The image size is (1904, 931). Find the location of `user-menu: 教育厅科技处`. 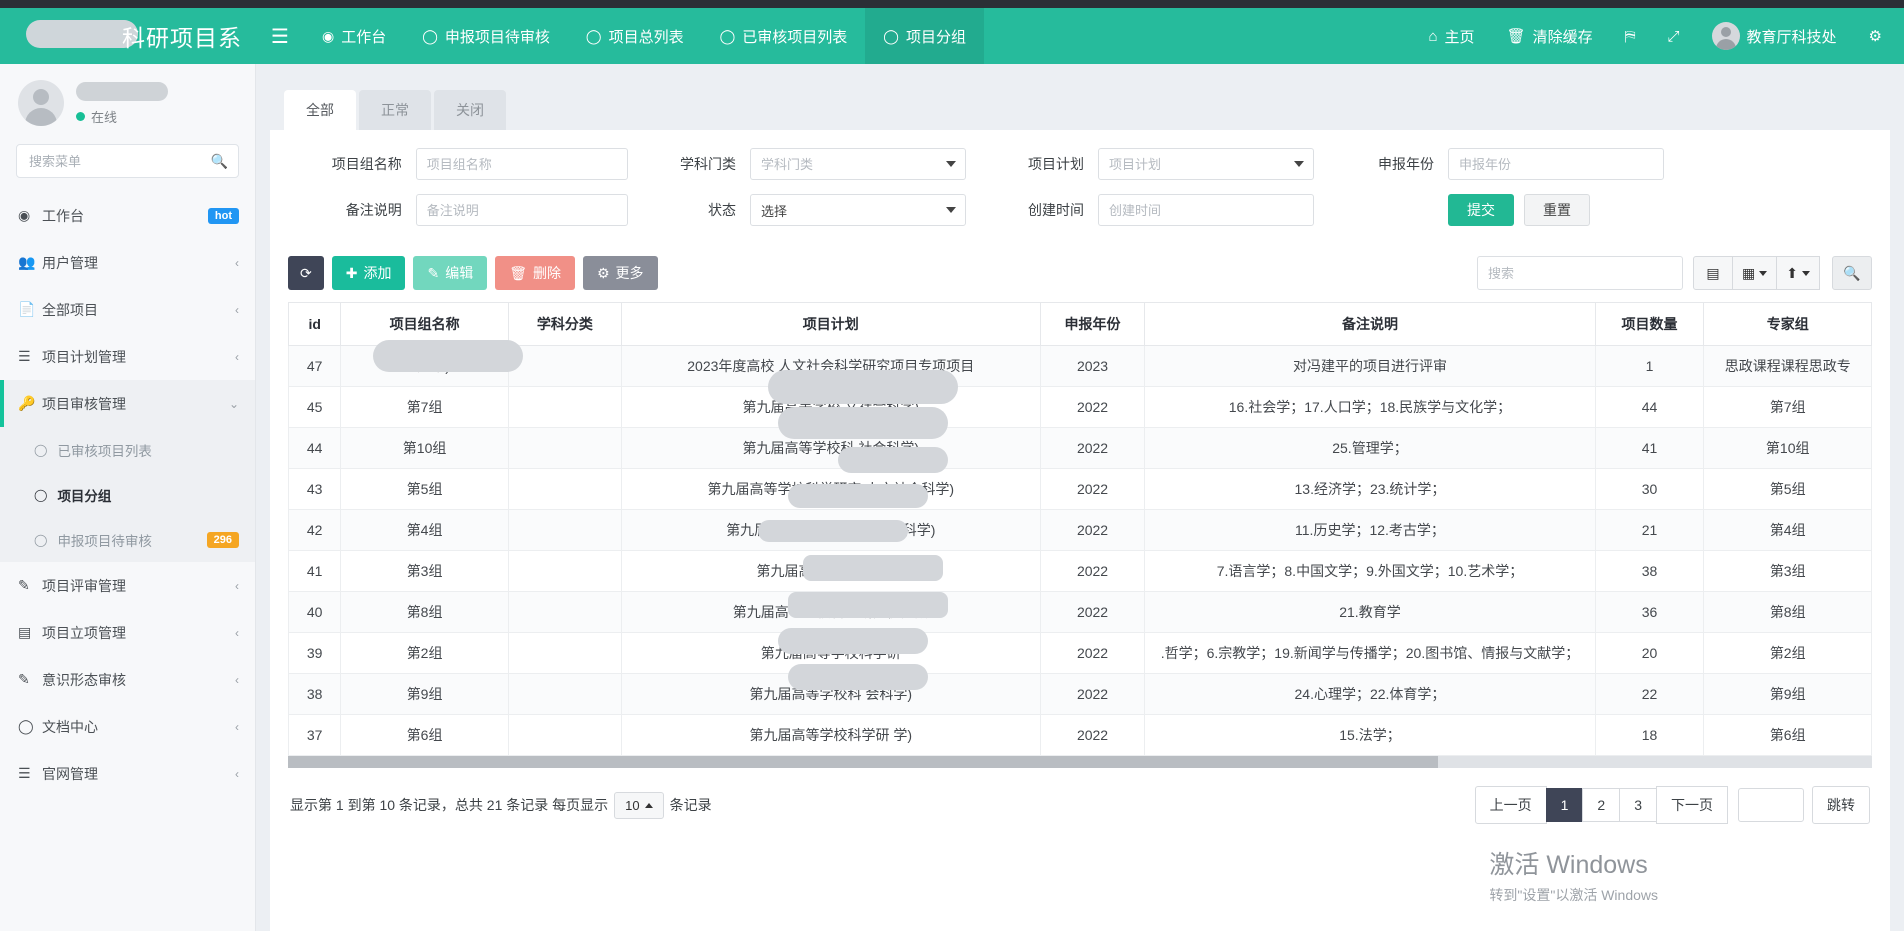

user-menu: 教育厅科技处 is located at coordinates (1774, 36).